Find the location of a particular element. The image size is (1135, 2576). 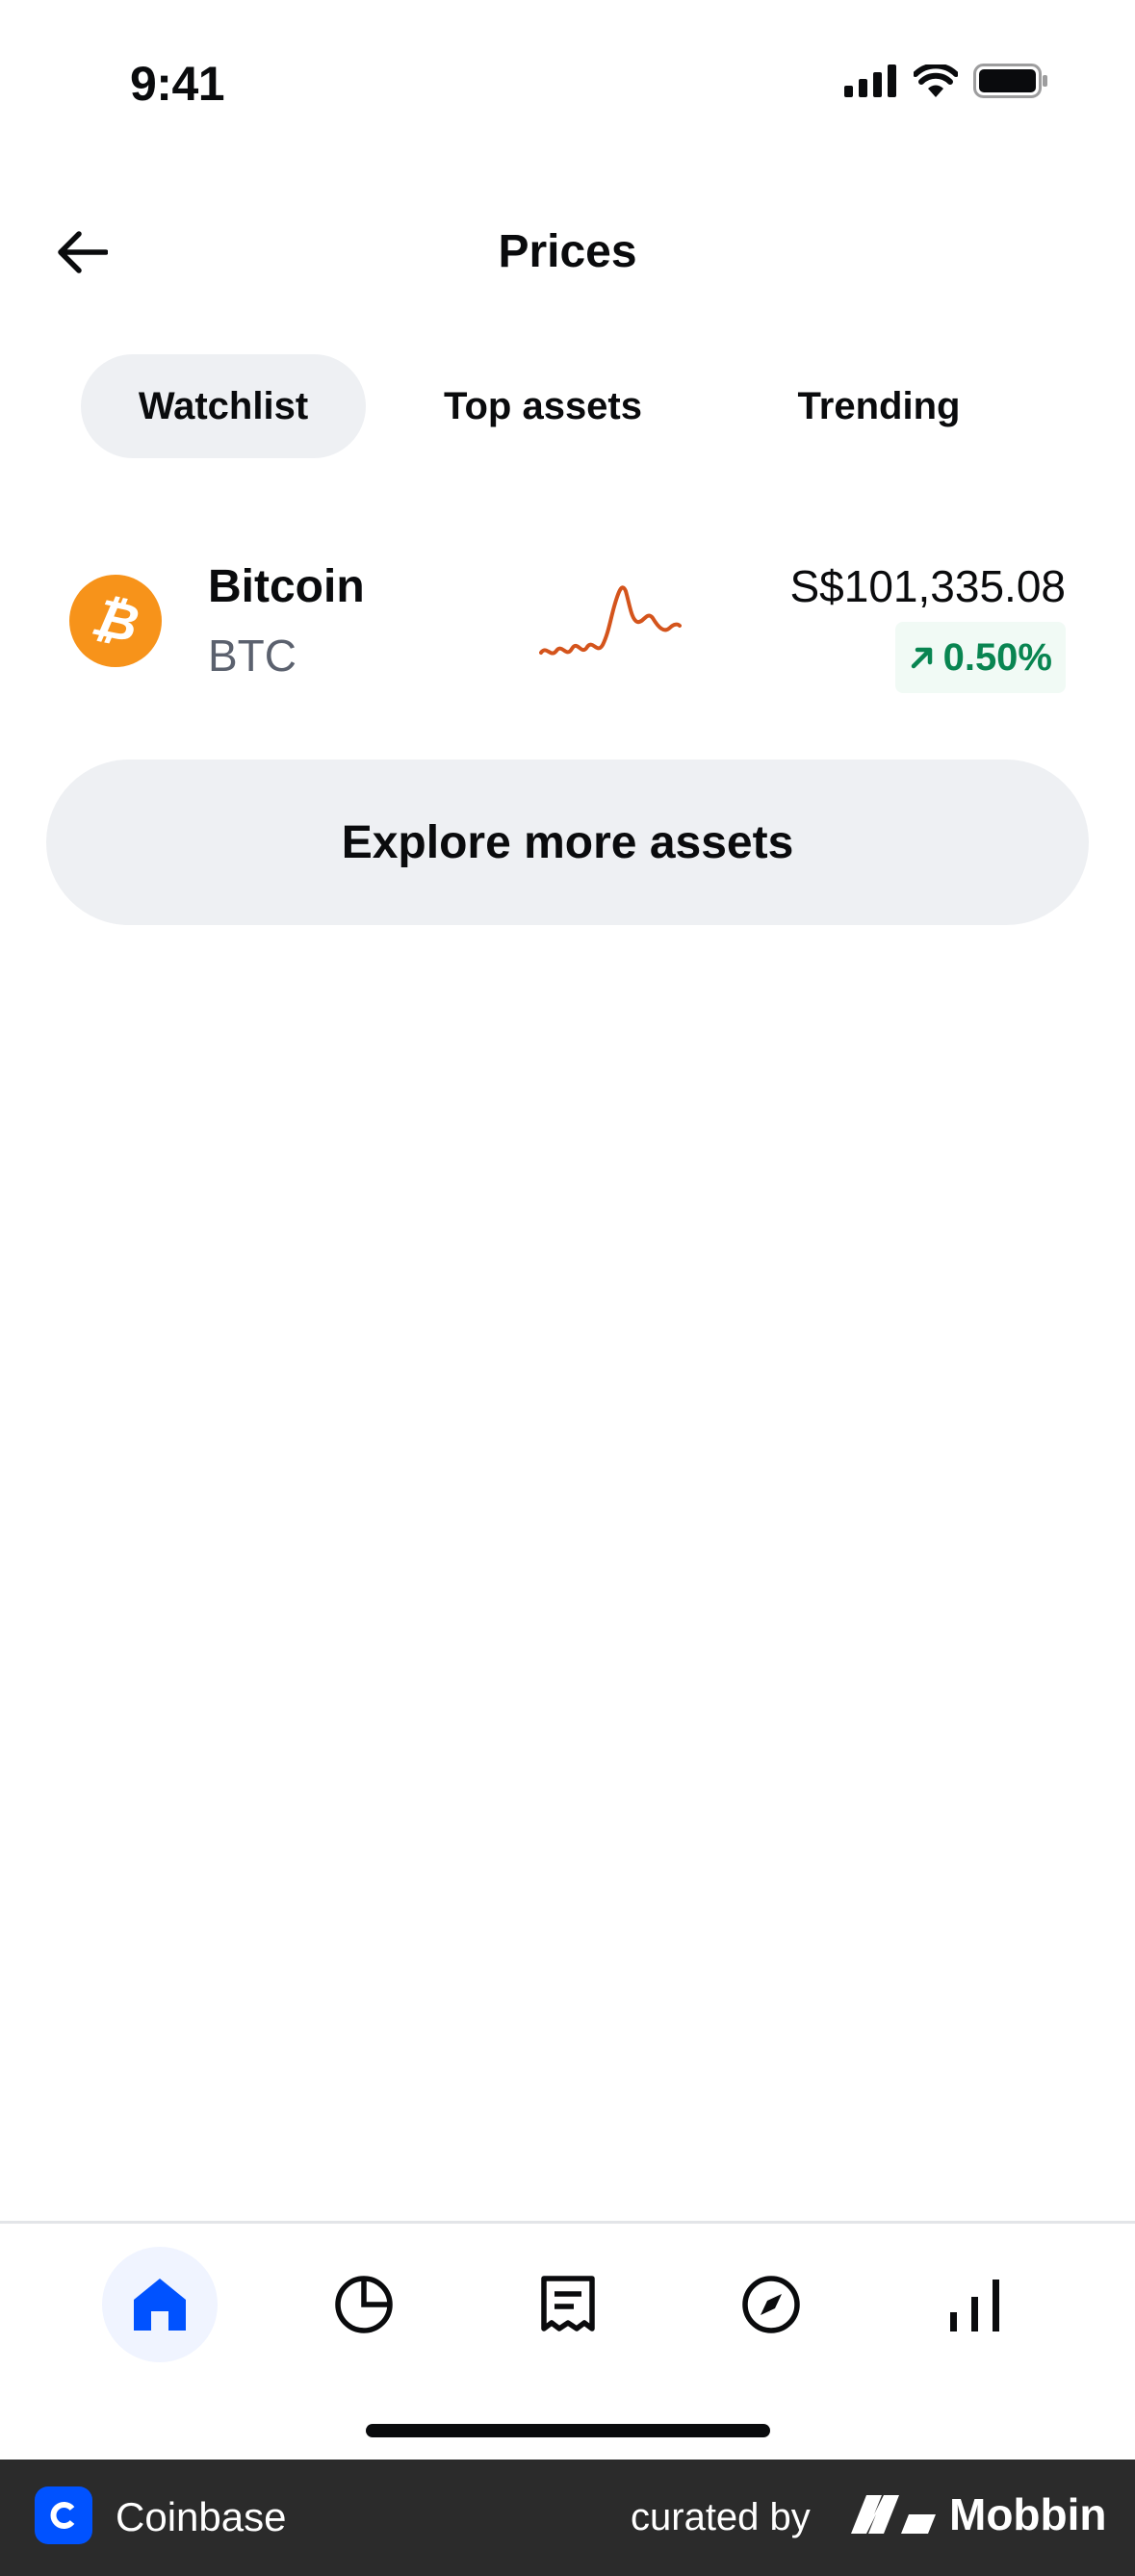

asset-ticker: BTC is located at coordinates (252, 656).